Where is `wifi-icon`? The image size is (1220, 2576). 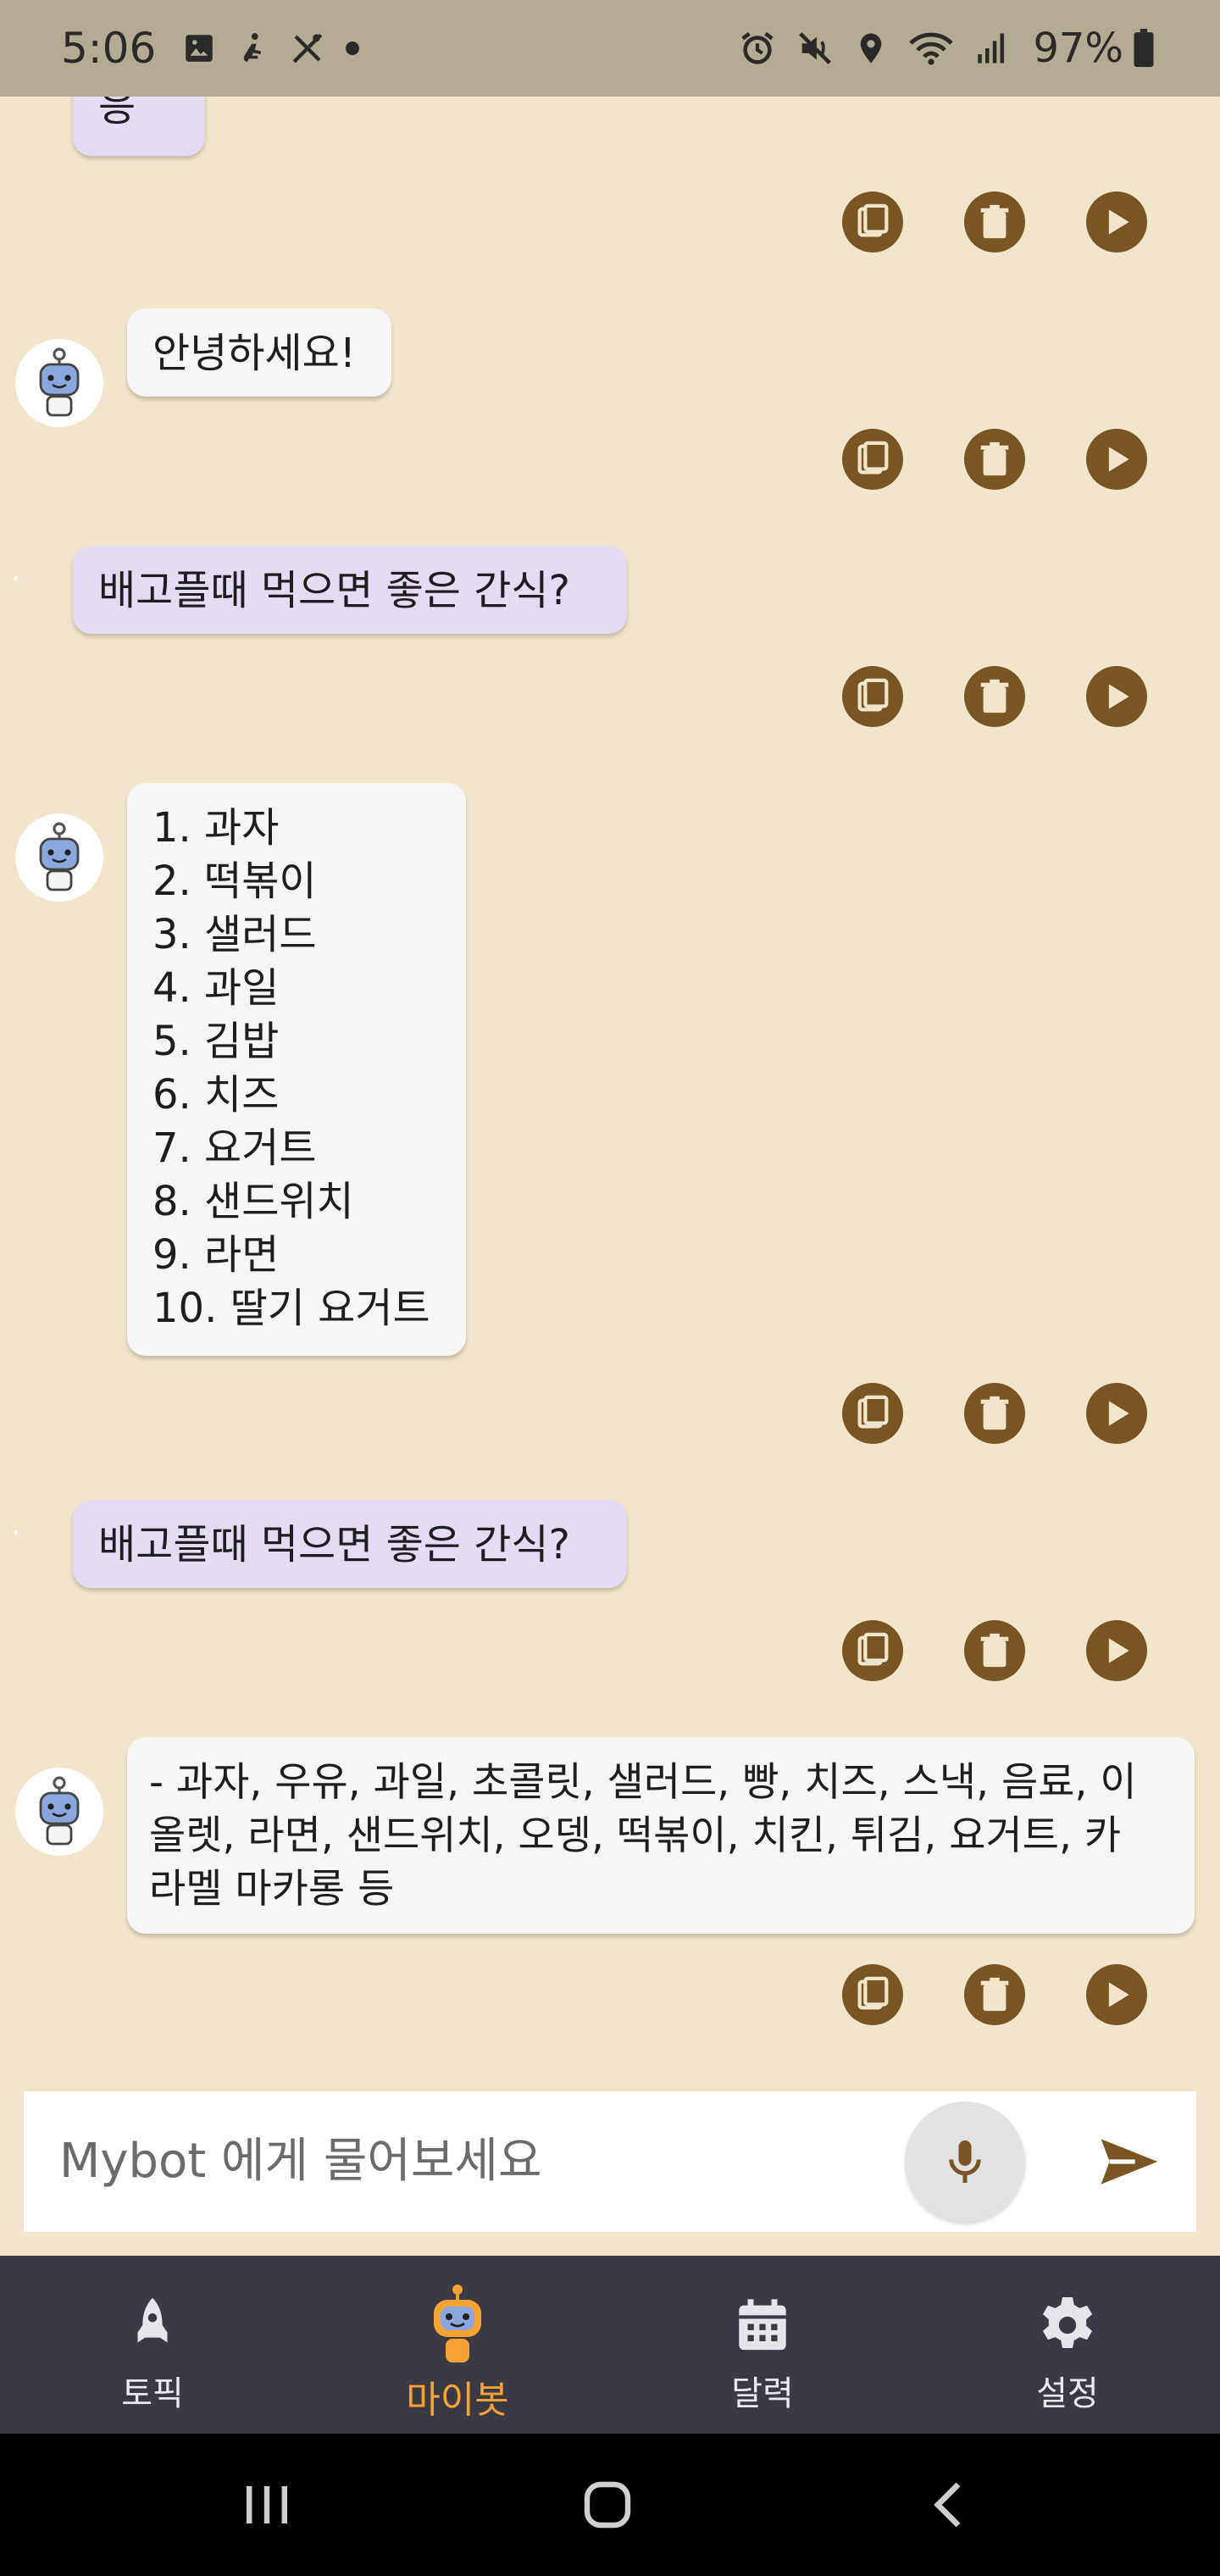 wifi-icon is located at coordinates (931, 48).